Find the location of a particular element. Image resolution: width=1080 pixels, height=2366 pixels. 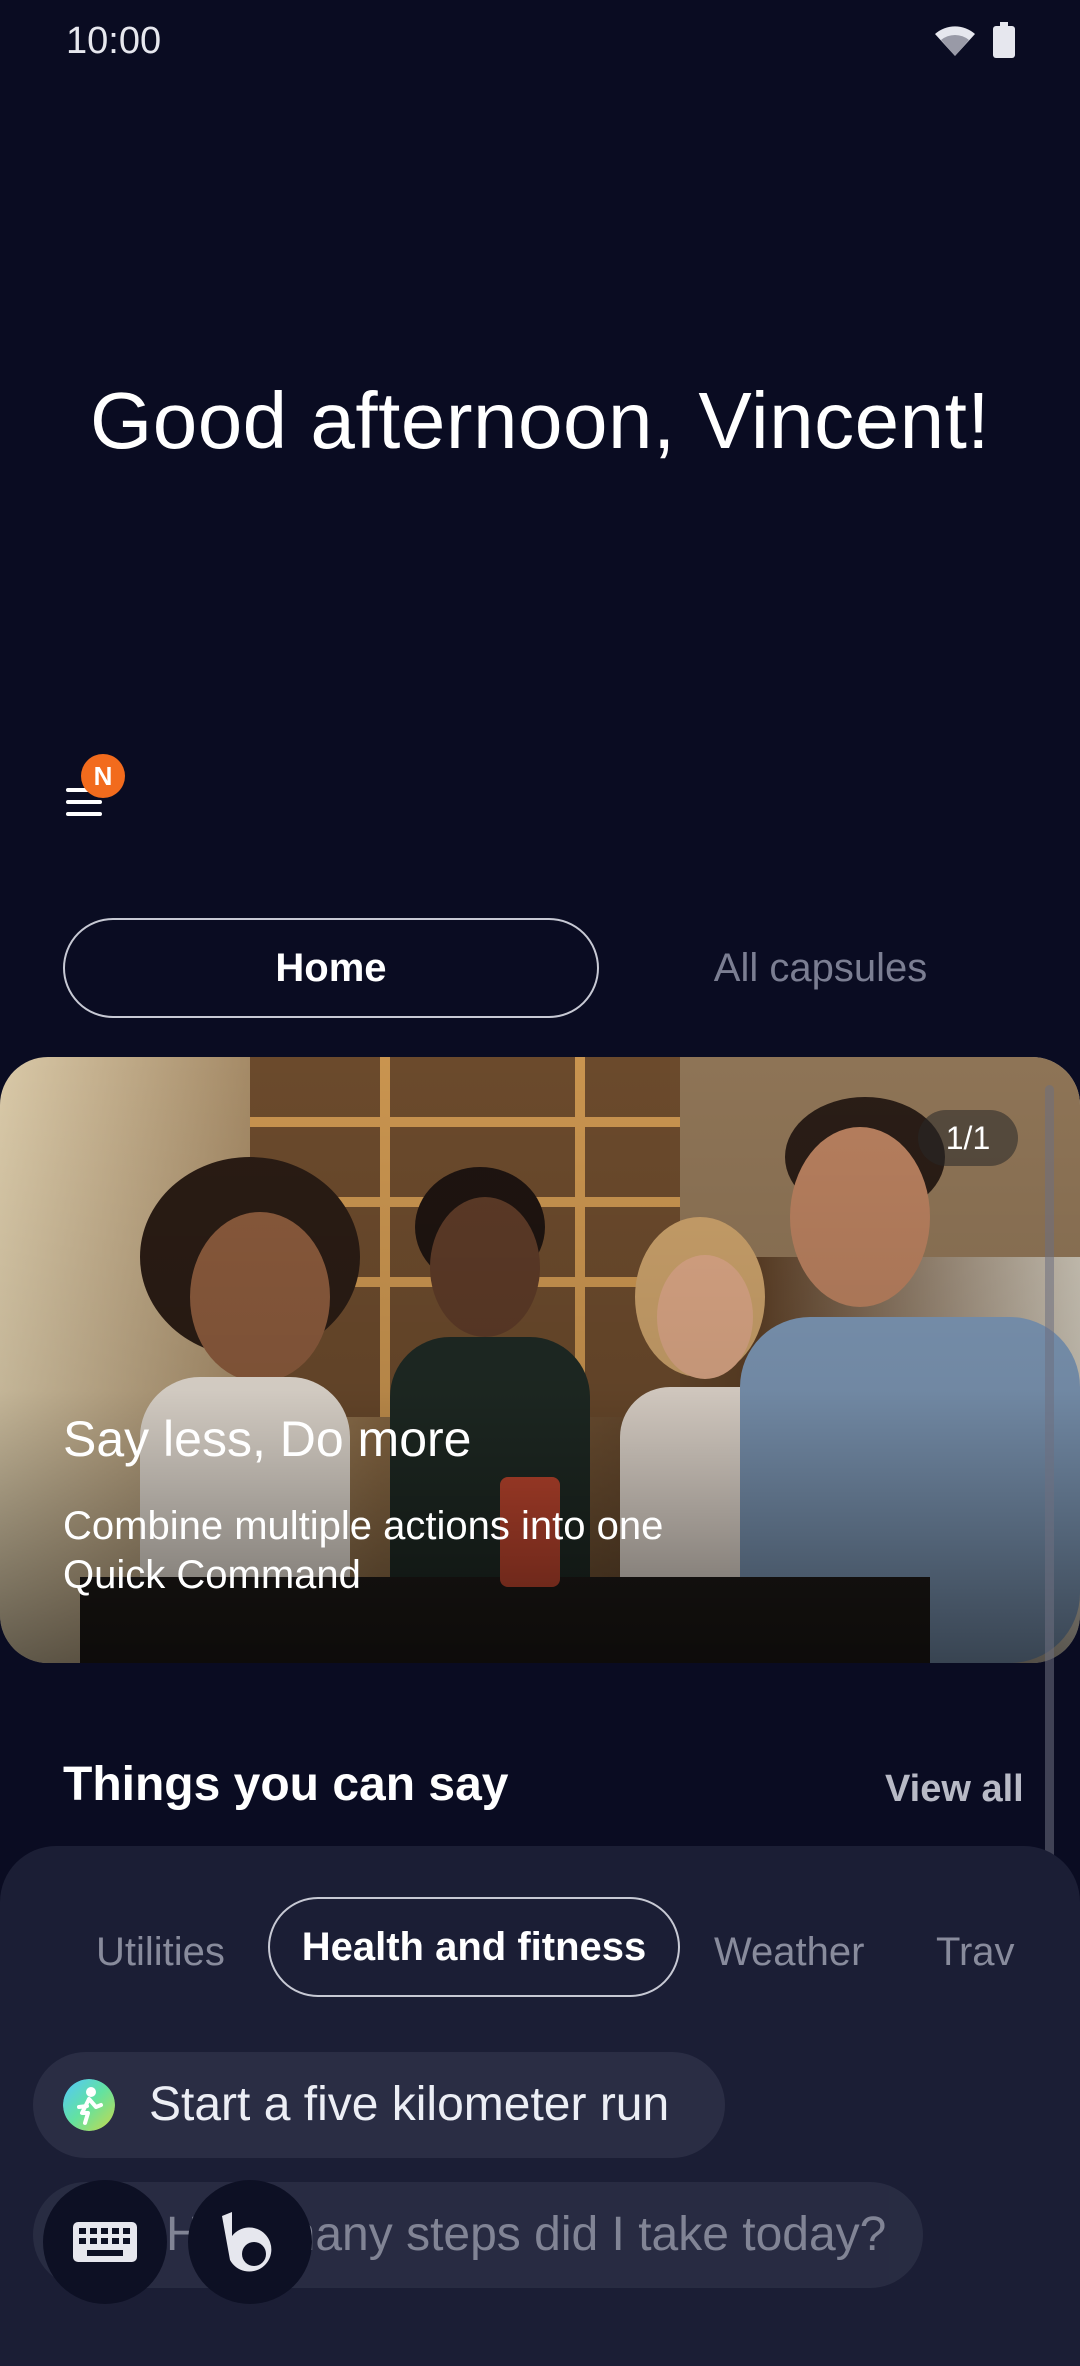

suggestion-text: Start a five kilometer run is located at coordinates (409, 2104).